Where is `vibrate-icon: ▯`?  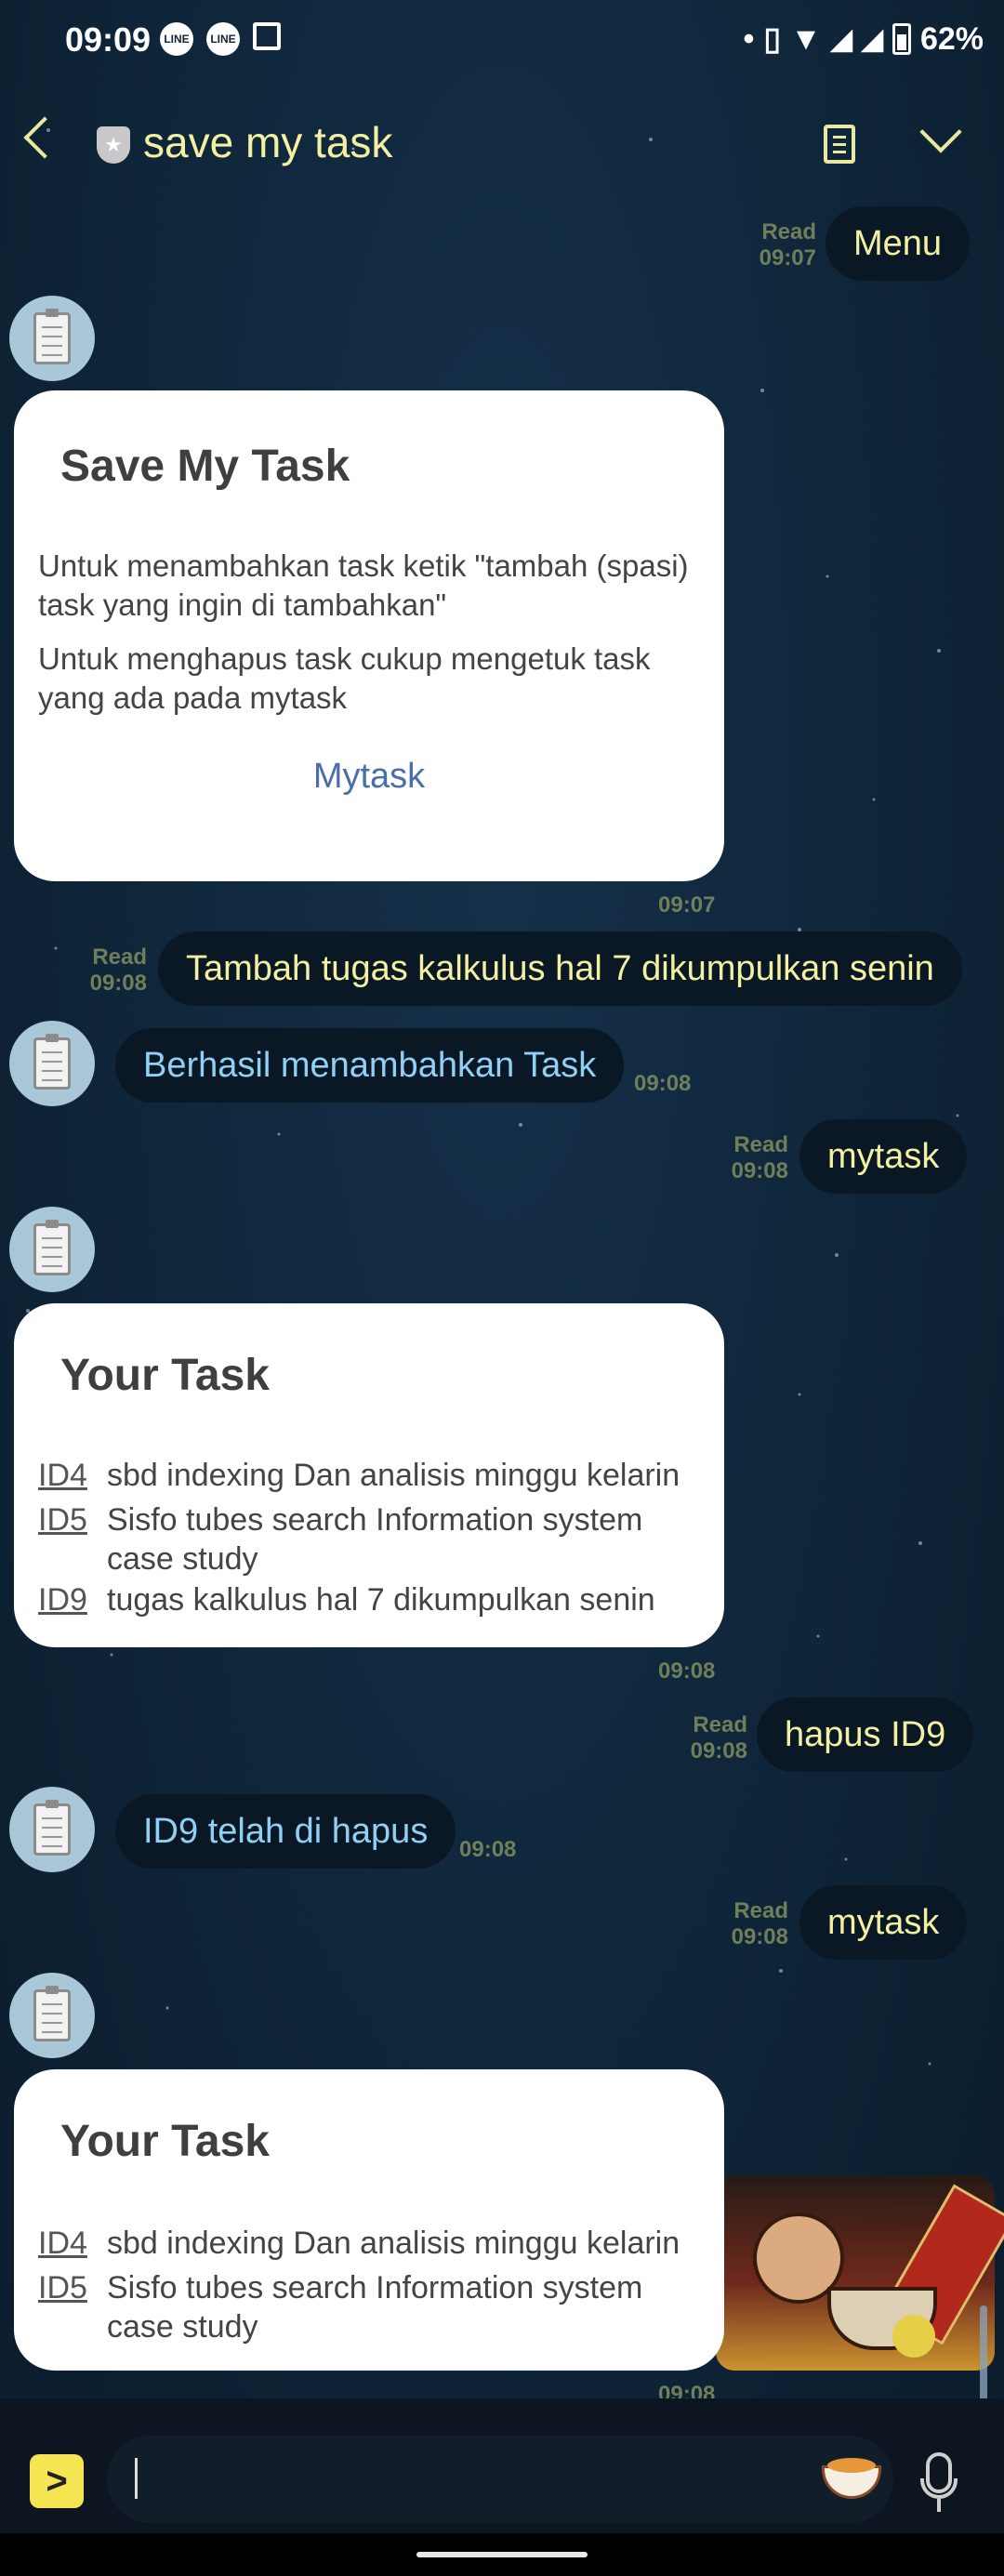 vibrate-icon: ▯ is located at coordinates (772, 39).